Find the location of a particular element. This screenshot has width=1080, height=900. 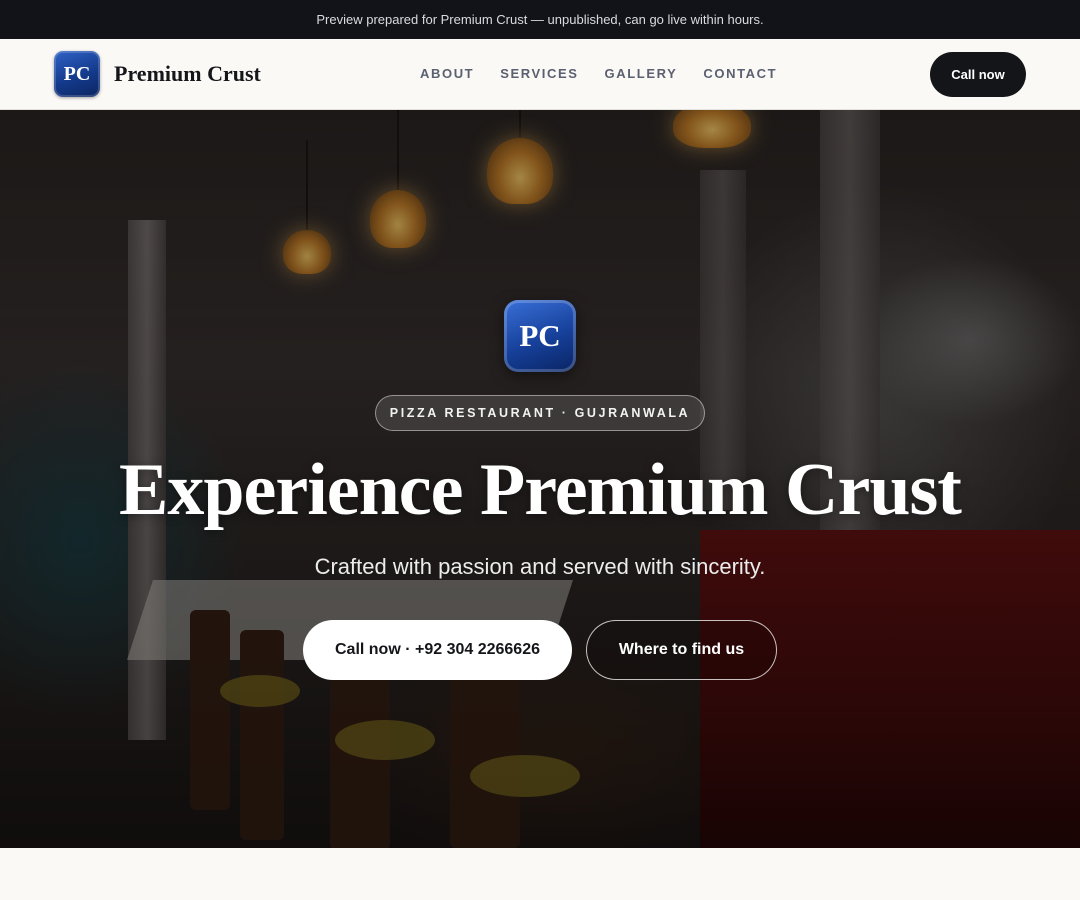

nav-link-services: SERVICES is located at coordinates (539, 73).